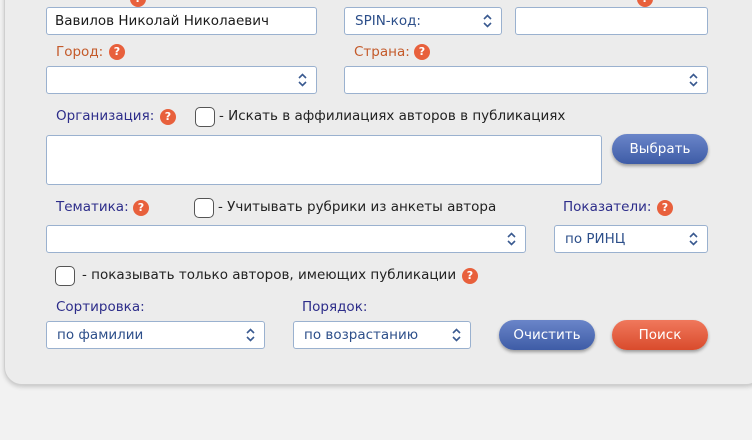 The height and width of the screenshot is (440, 752). Describe the element at coordinates (595, 239) in the screenshot. I see `indicators-value: по РИНЦ` at that location.